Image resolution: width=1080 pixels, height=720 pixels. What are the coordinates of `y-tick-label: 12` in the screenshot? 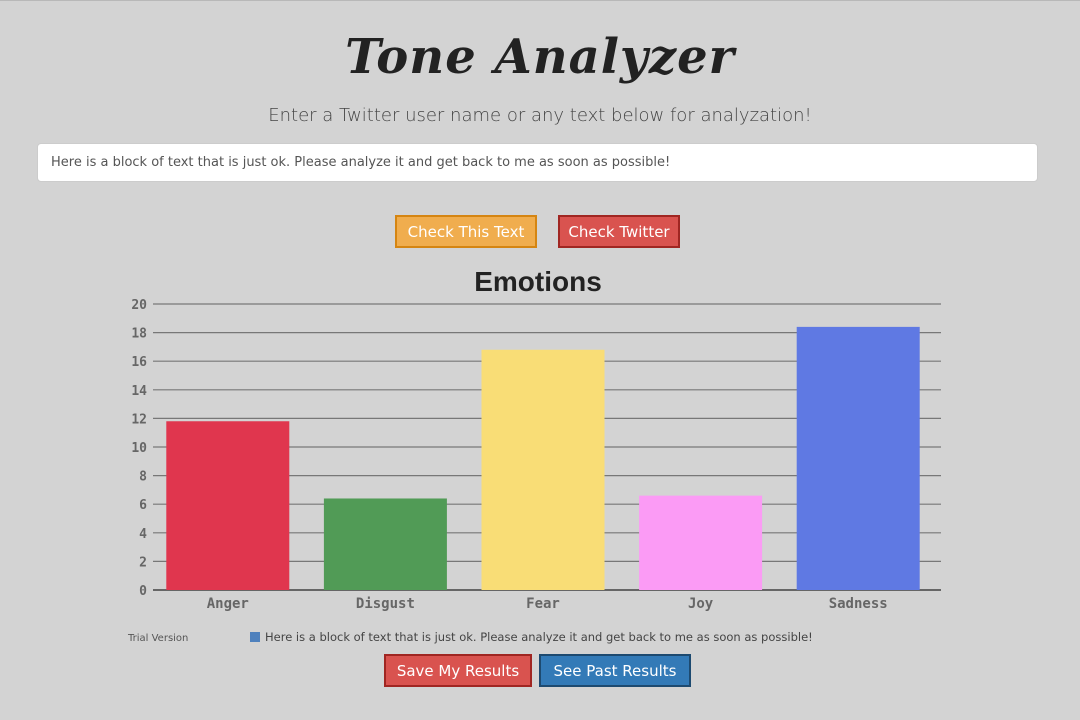 It's located at (139, 419).